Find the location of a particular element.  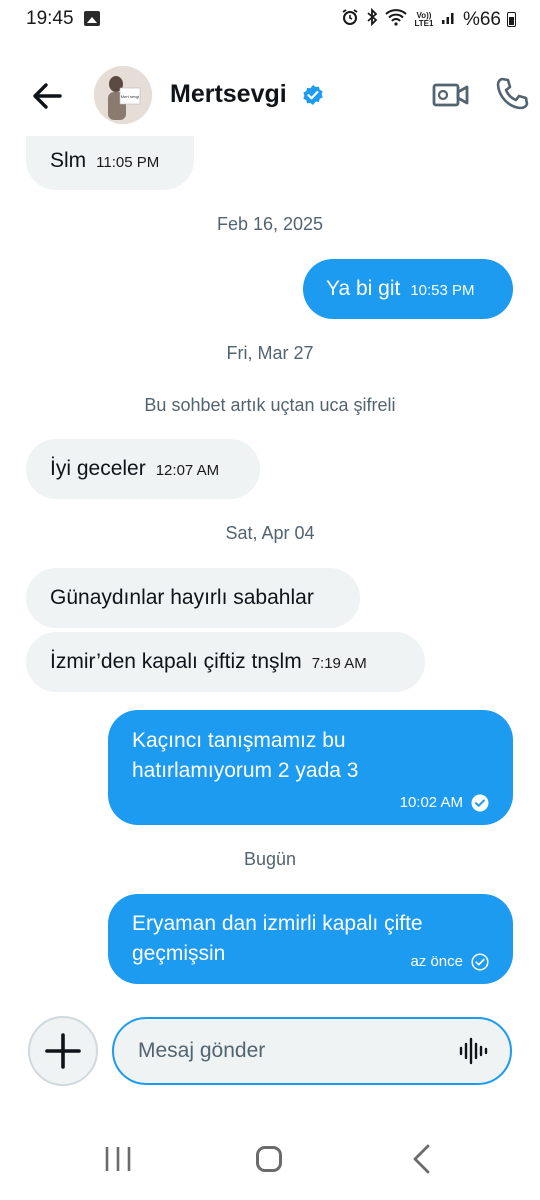

bluetooth-icon is located at coordinates (372, 19).